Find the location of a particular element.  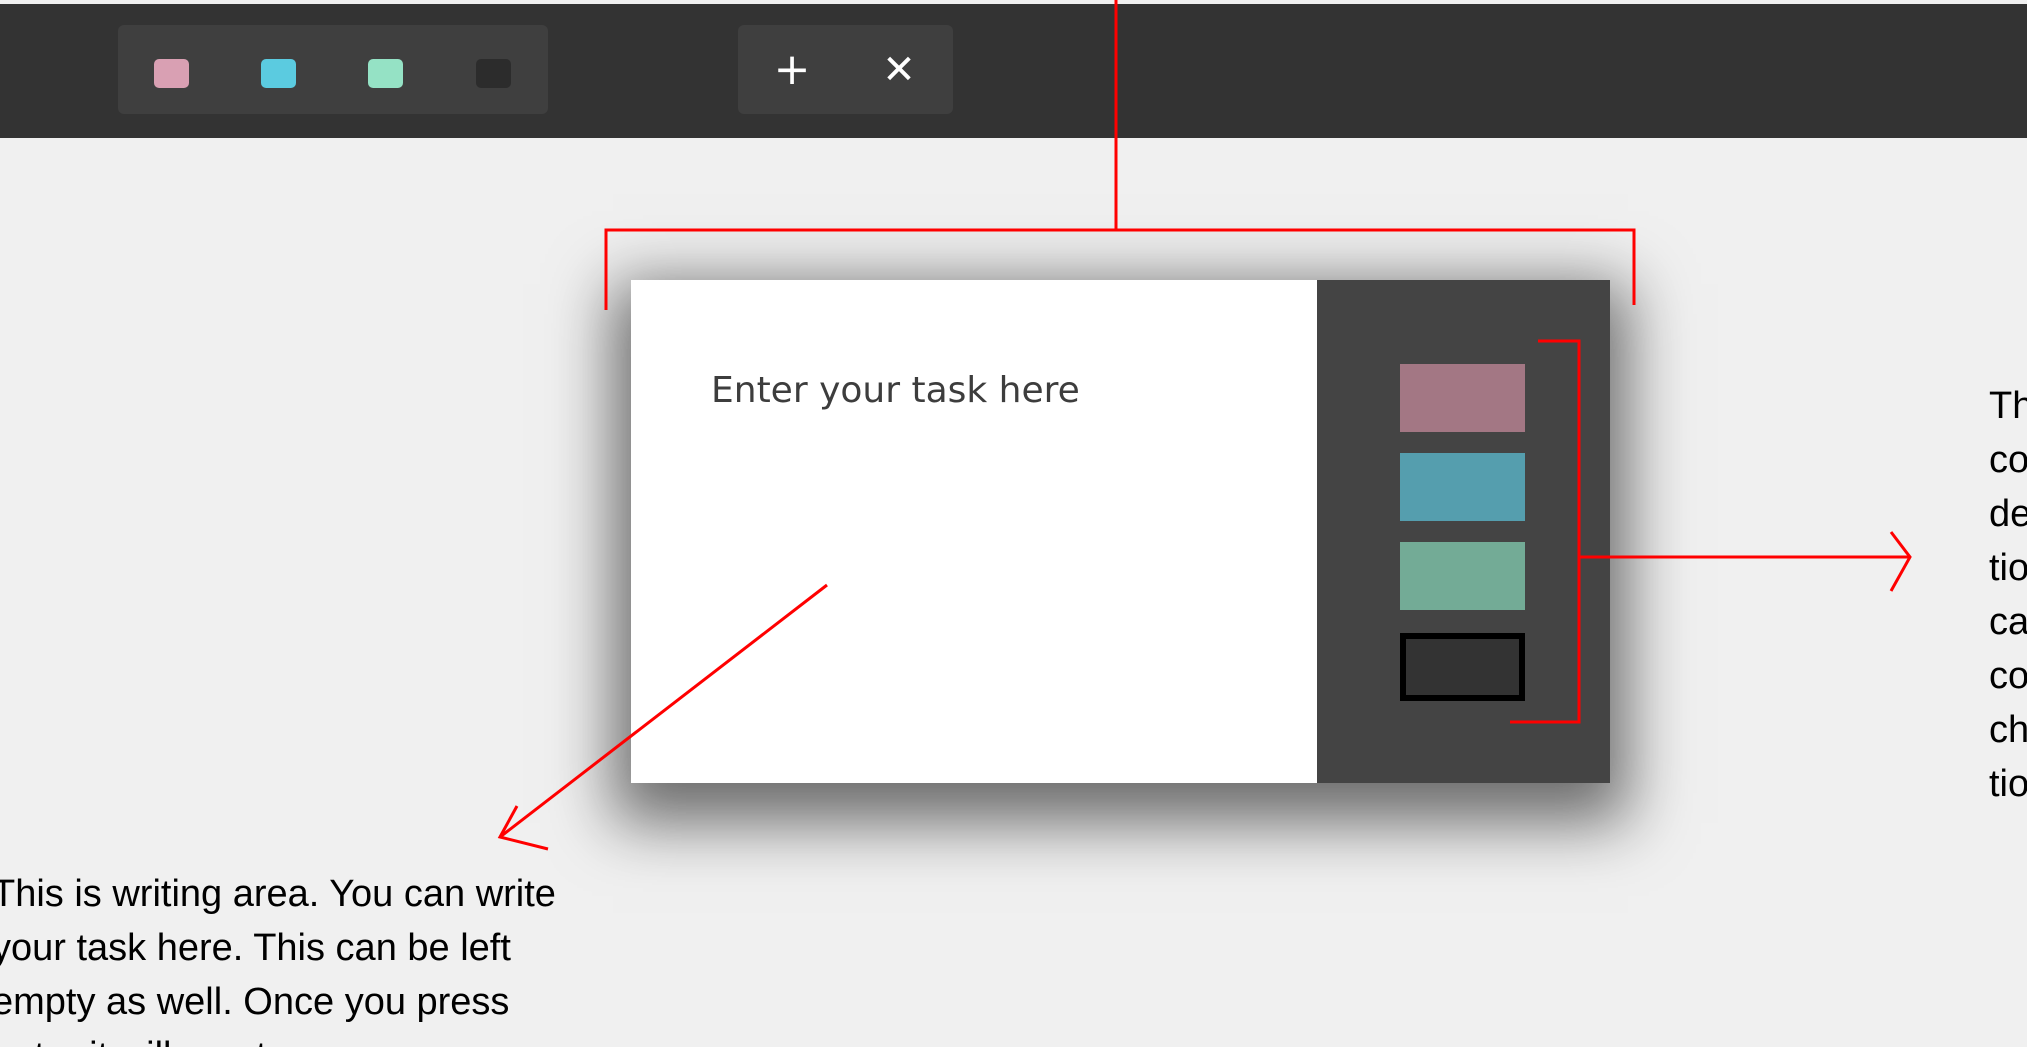

black-color-swatch is located at coordinates (493, 73).